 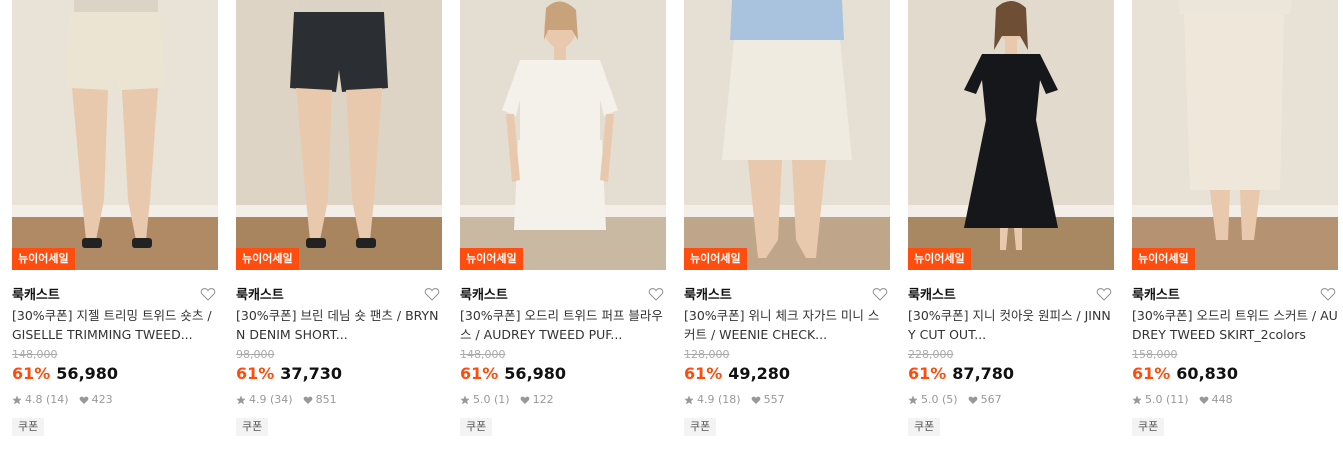 I want to click on rating: 5.0 (1), so click(x=491, y=399).